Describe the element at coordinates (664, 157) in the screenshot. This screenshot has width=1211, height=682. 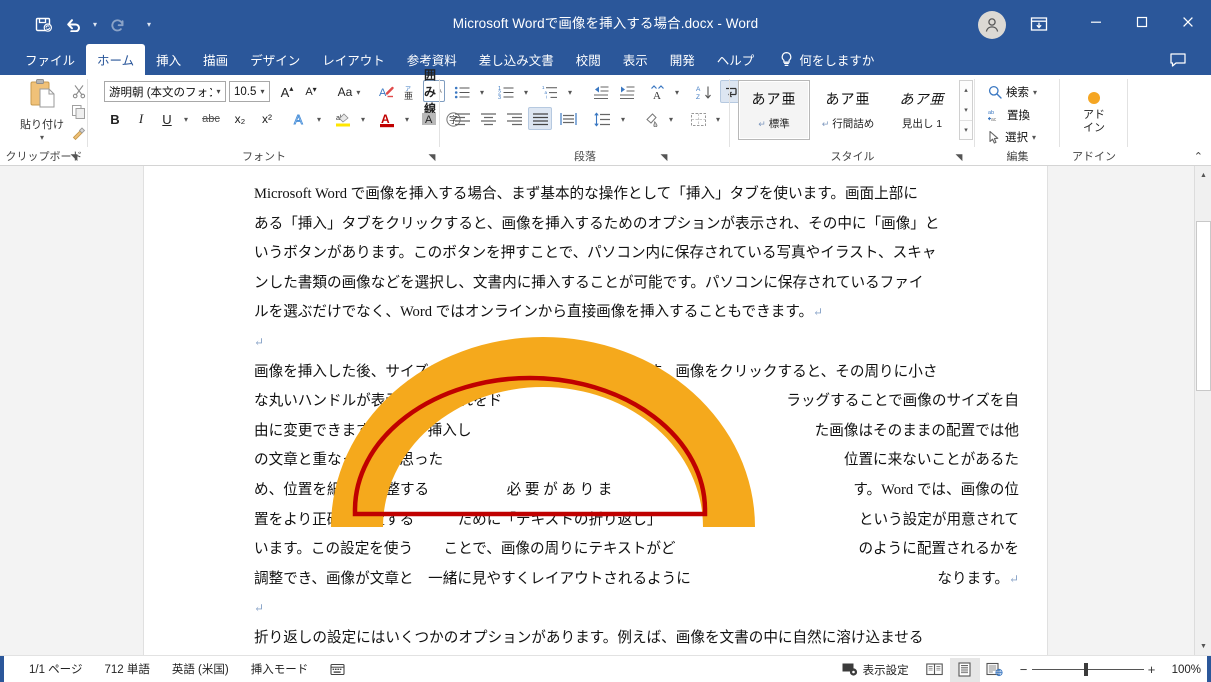
I see `paragraph-dialog-launcher: ◥` at that location.